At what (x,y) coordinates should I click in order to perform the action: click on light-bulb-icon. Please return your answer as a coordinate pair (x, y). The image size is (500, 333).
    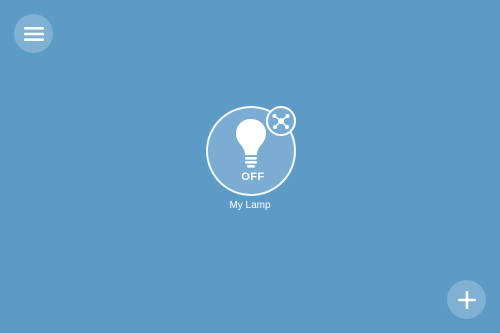
    Looking at the image, I should click on (251, 143).